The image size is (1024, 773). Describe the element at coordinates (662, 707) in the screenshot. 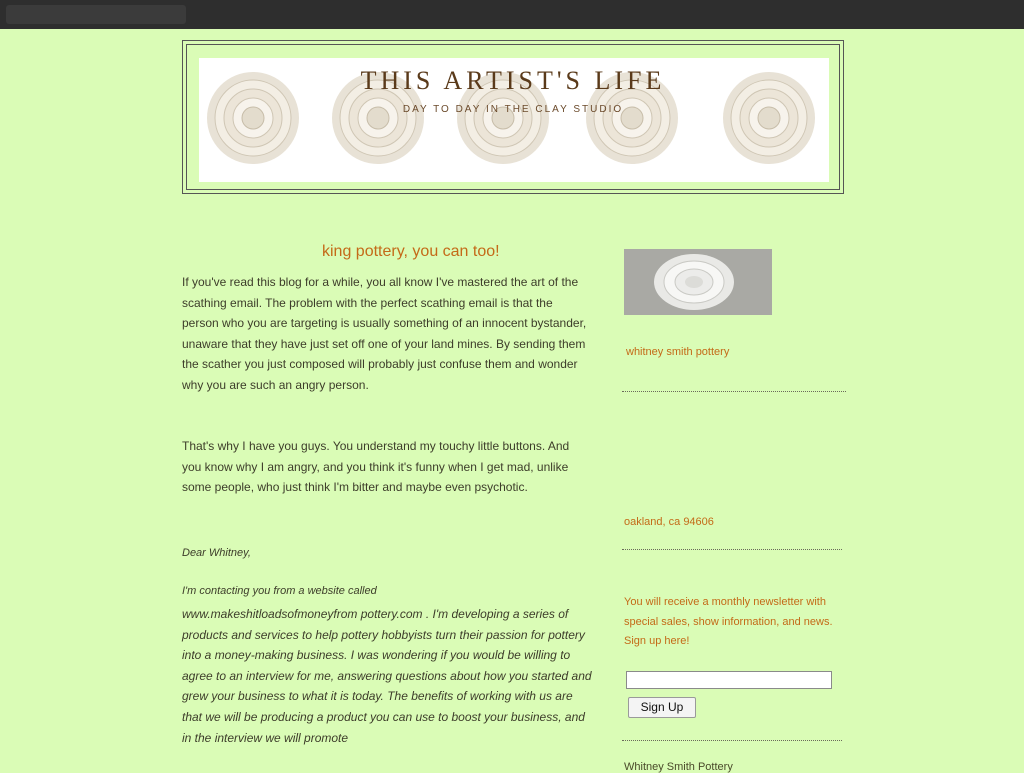

I see `signup-button: Sign Up` at that location.